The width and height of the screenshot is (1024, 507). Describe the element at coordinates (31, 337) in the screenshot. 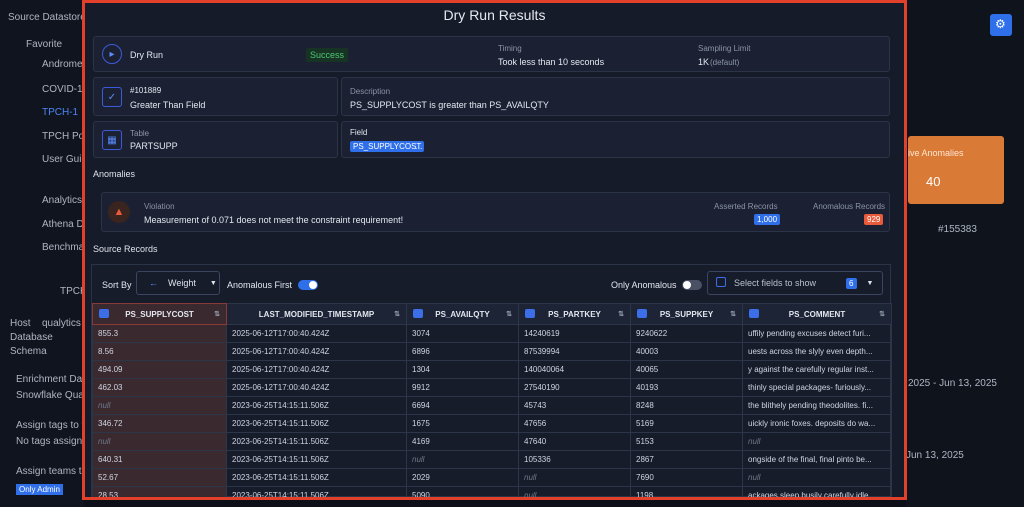

I see `database-label: Database` at that location.